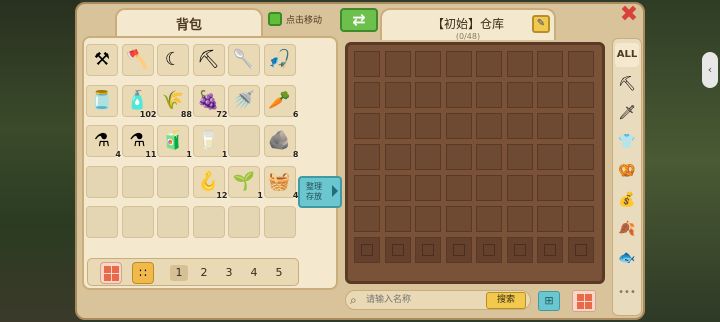 The image size is (720, 322). What do you see at coordinates (179, 273) in the screenshot?
I see `page-1-button: 1` at bounding box center [179, 273].